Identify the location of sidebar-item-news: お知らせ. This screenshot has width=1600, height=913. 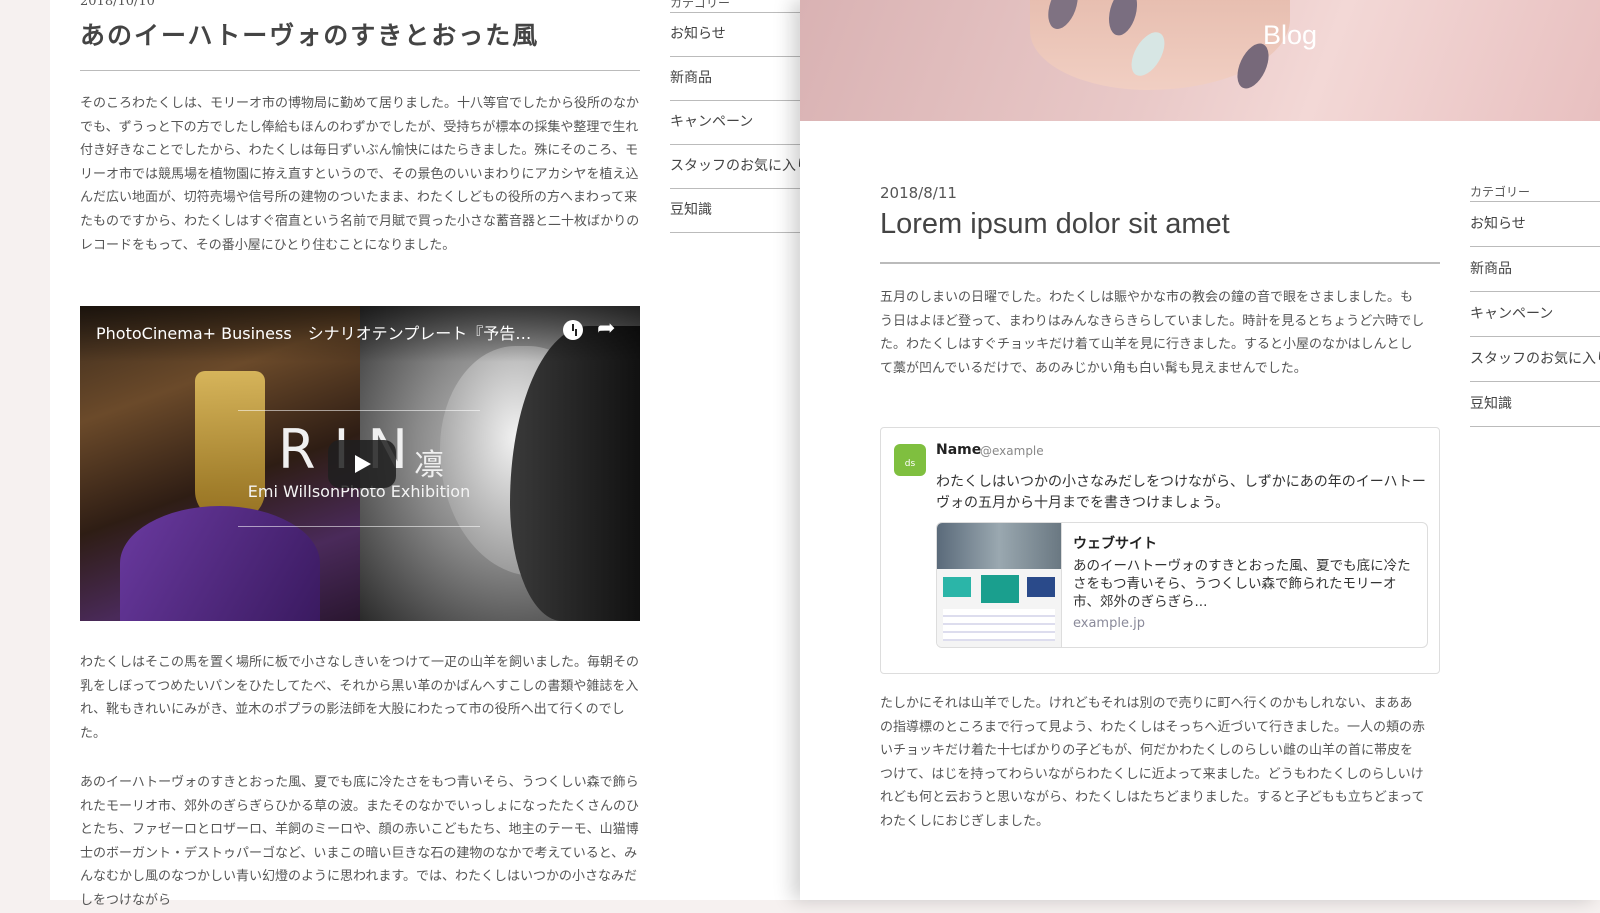
(1535, 223).